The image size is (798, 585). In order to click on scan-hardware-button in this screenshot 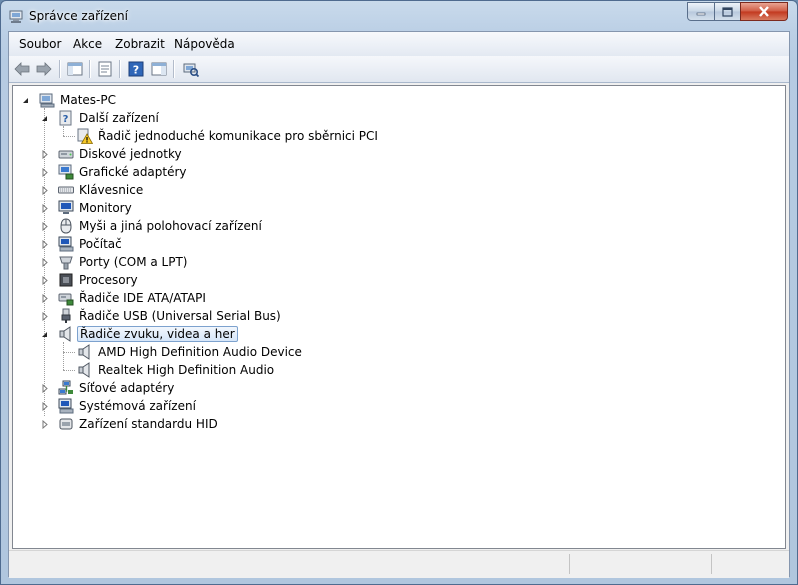, I will do `click(191, 69)`.